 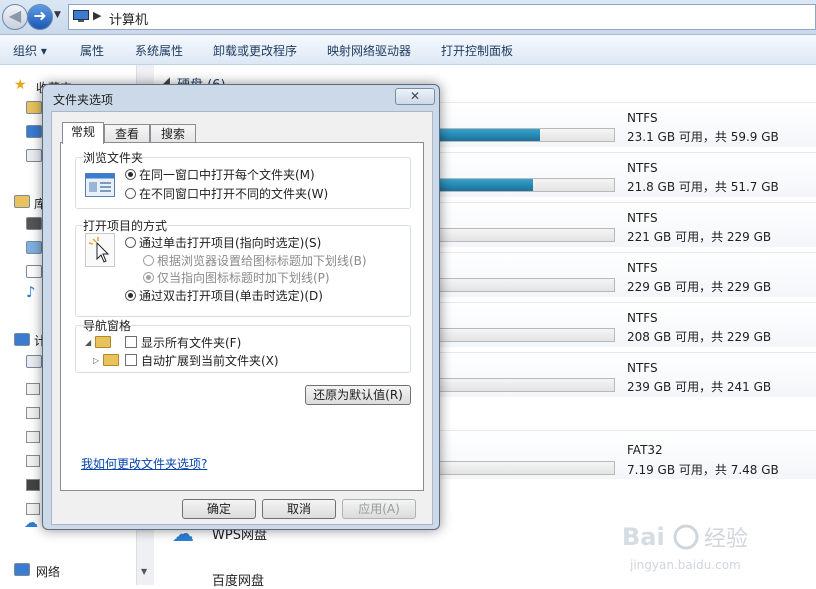 I want to click on recent-pages-dropdown-icon: ▼, so click(x=57, y=15).